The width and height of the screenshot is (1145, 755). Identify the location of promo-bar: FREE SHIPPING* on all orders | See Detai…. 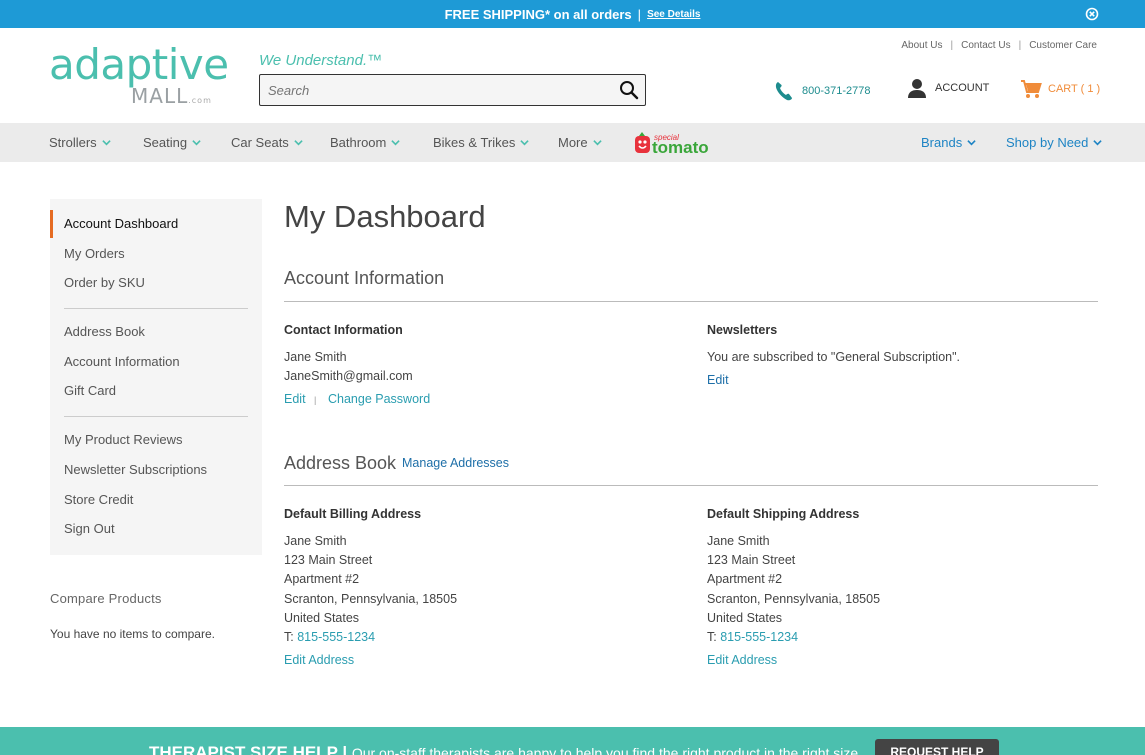
(572, 14).